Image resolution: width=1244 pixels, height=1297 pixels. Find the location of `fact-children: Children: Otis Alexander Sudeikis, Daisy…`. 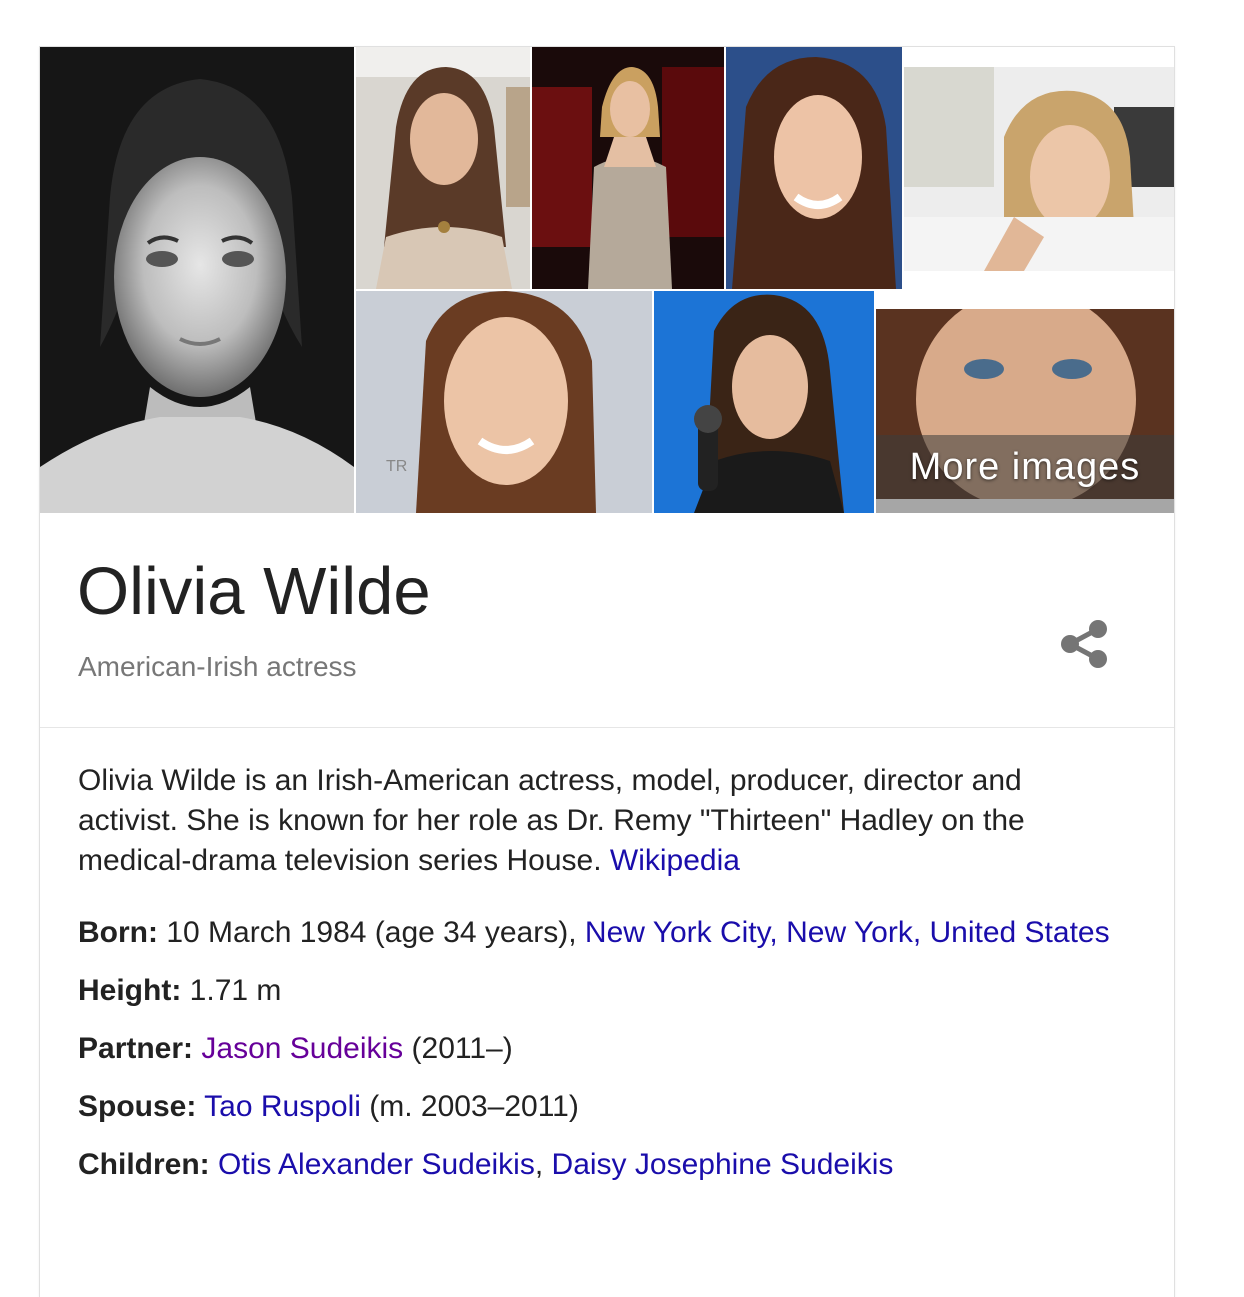

fact-children: Children: Otis Alexander Sudeikis, Daisy… is located at coordinates (603, 1165).